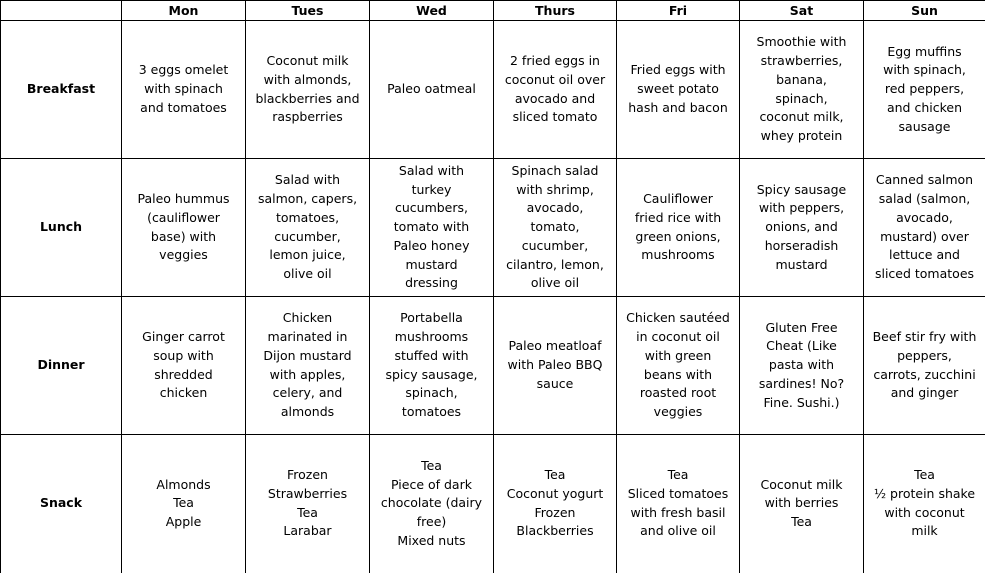  Describe the element at coordinates (431, 246) in the screenshot. I see `meal-item-line: Paleo honey` at that location.